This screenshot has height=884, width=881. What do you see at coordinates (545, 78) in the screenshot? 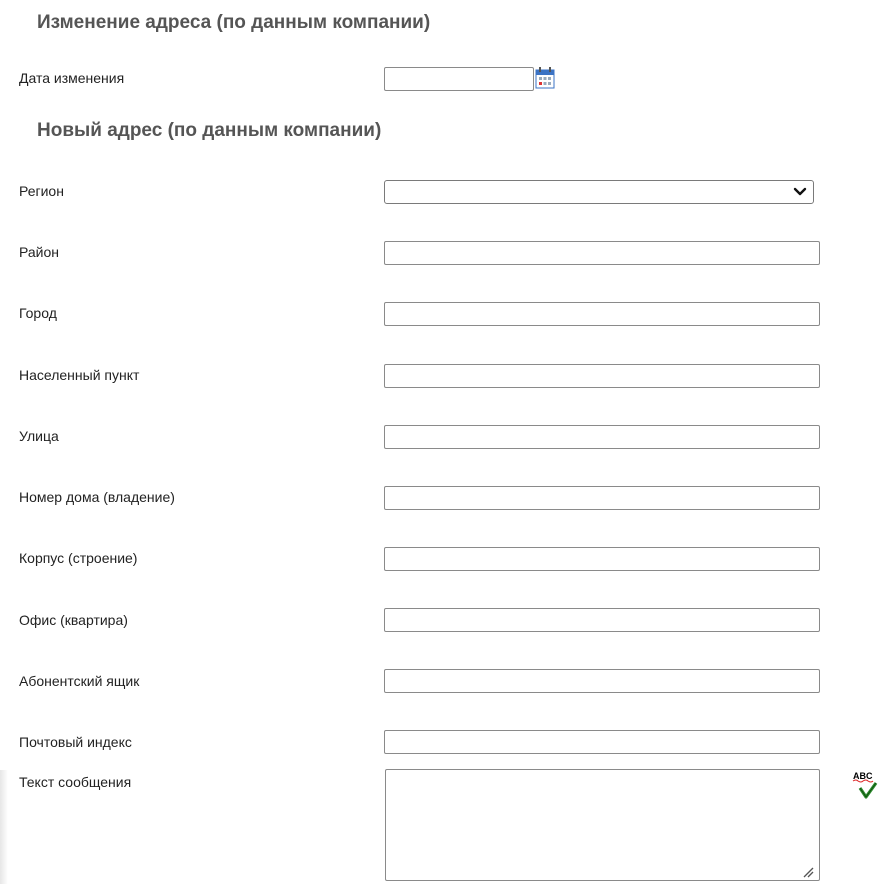
I see `calendar-icon` at bounding box center [545, 78].